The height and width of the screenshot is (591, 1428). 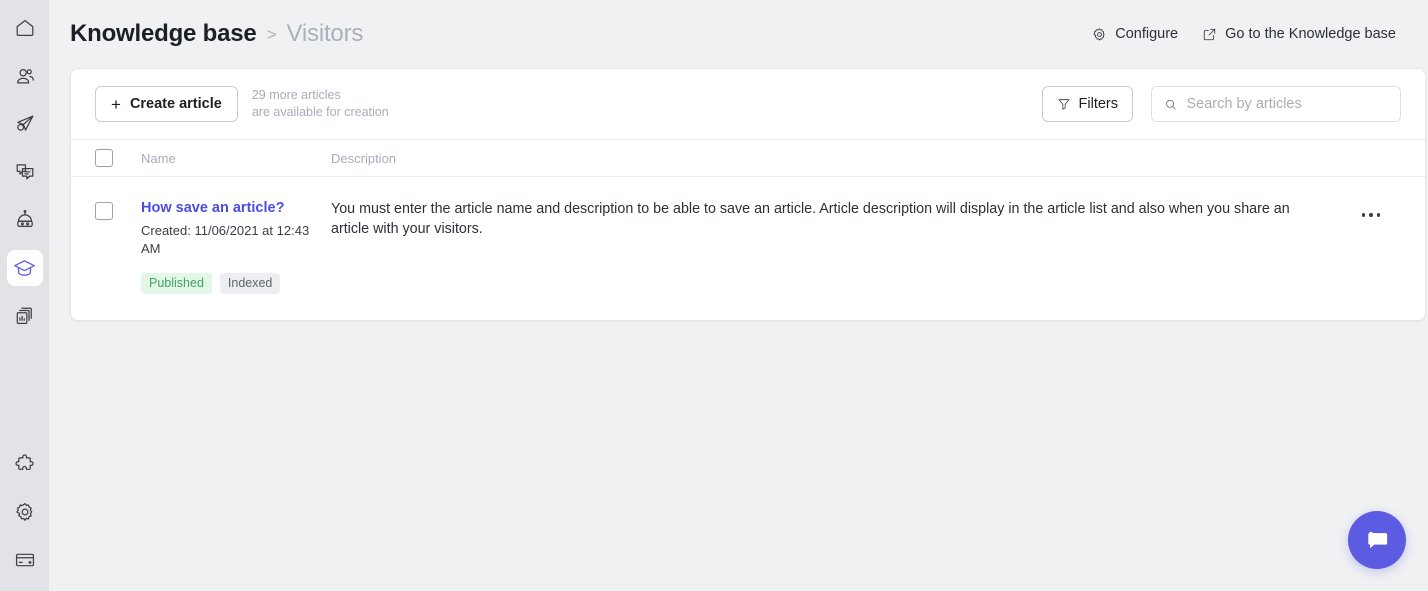 I want to click on configure-label: Configure, so click(x=1147, y=34).